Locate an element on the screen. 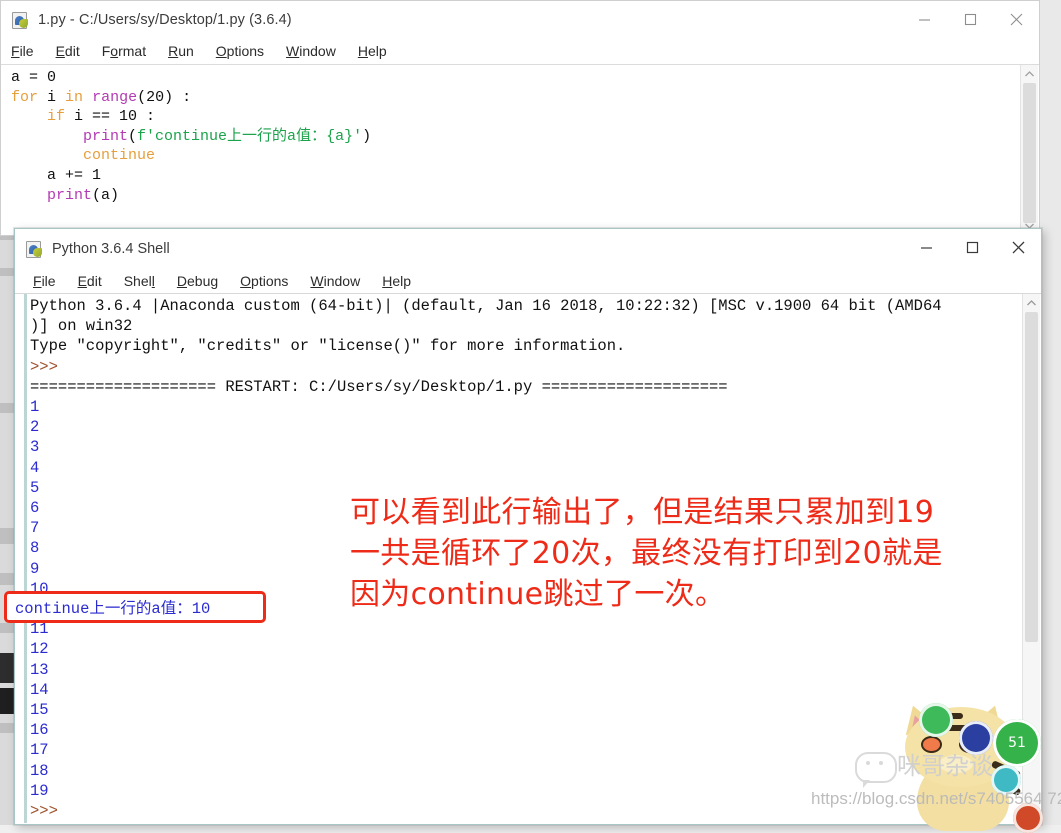 Image resolution: width=1061 pixels, height=833 pixels. menu-file: File is located at coordinates (22, 51).